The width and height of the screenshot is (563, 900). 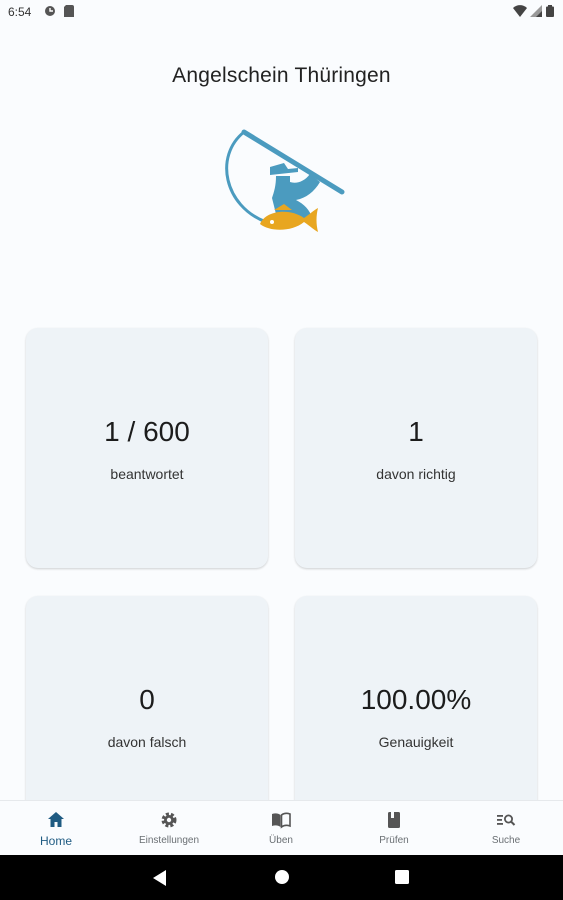 What do you see at coordinates (20, 12) in the screenshot?
I see `status-time: 6:54` at bounding box center [20, 12].